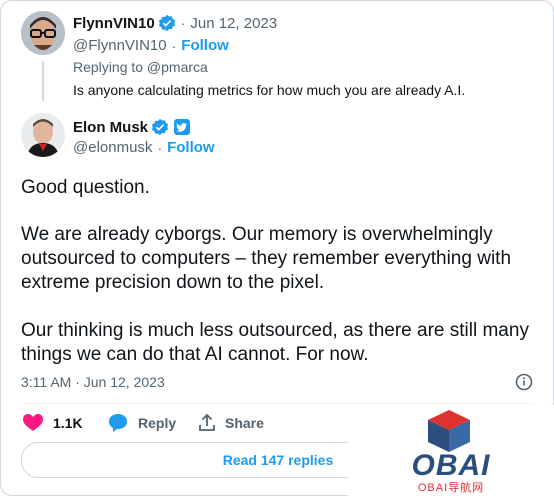 The height and width of the screenshot is (496, 554). Describe the element at coordinates (43, 81) in the screenshot. I see `thread-line` at that location.